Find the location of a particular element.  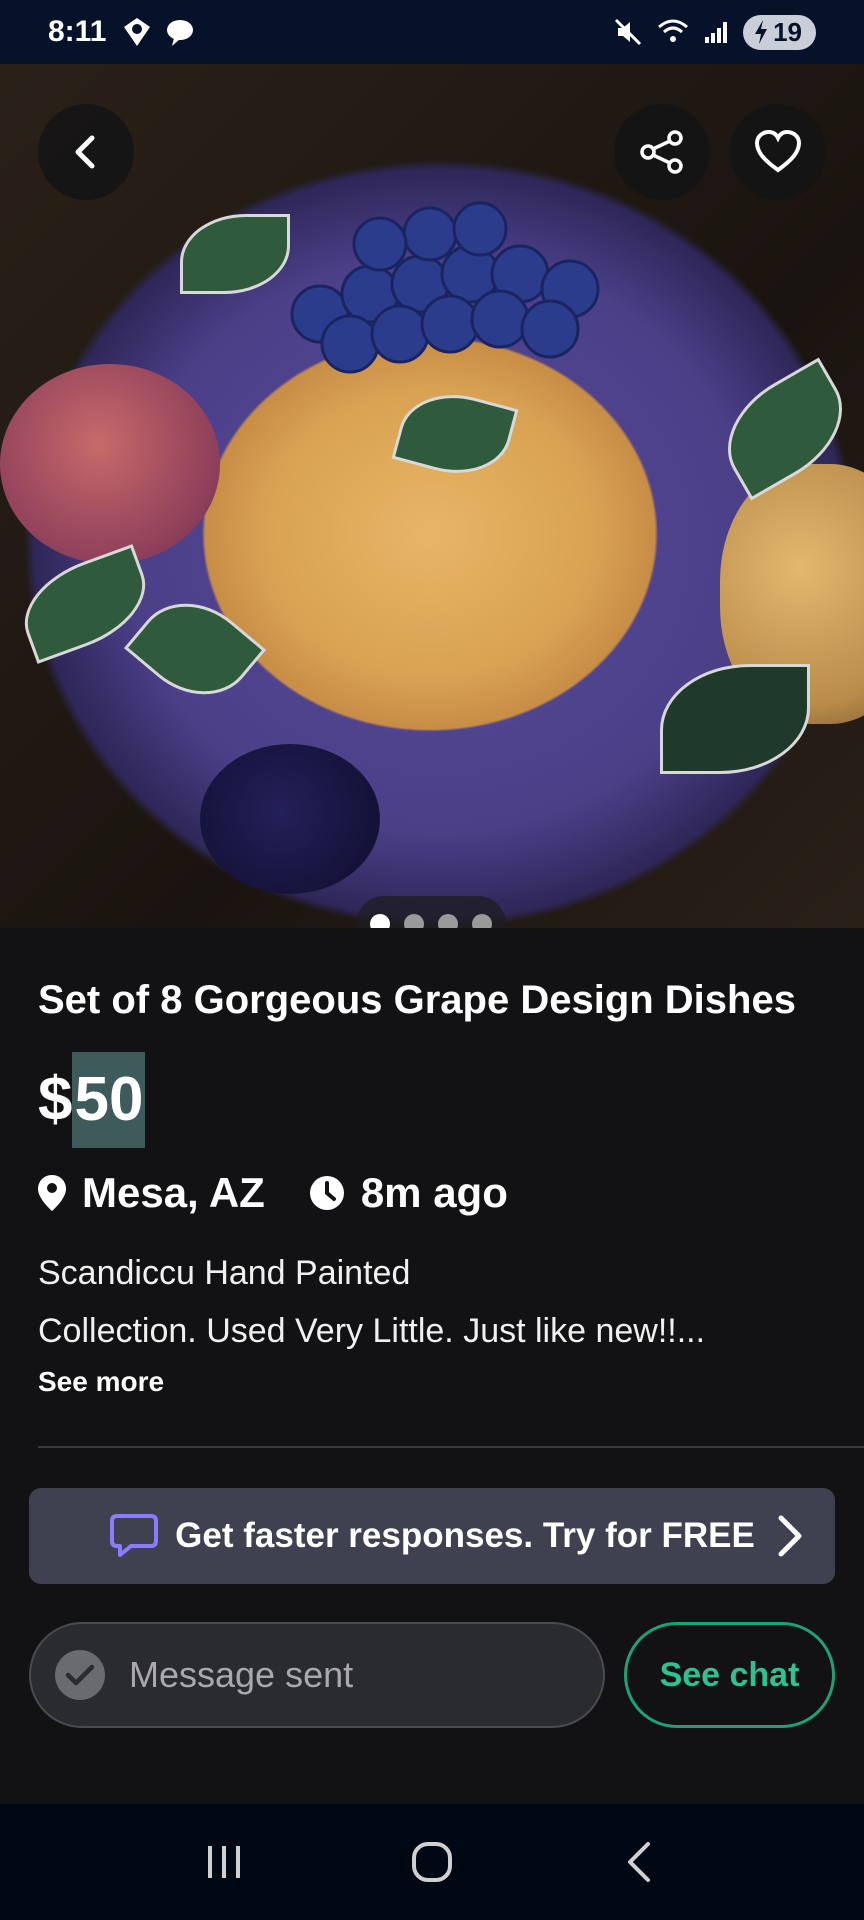

battery-indicator: 19 is located at coordinates (779, 32).